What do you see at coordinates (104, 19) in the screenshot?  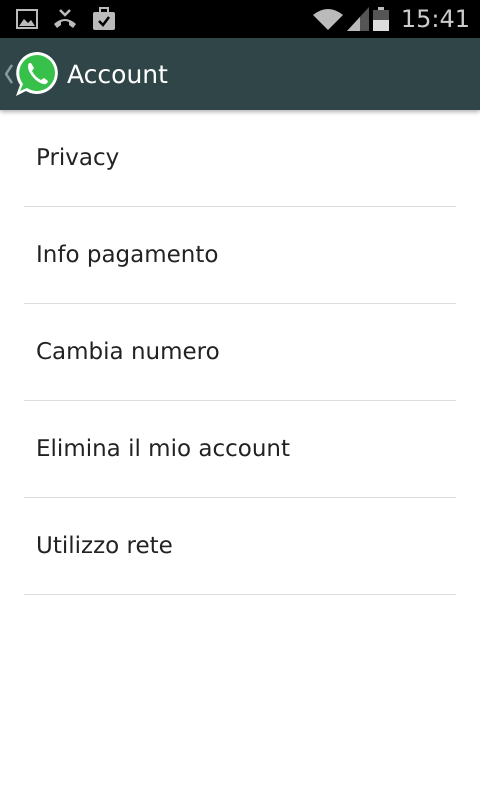 I see `briefcase-check-icon` at bounding box center [104, 19].